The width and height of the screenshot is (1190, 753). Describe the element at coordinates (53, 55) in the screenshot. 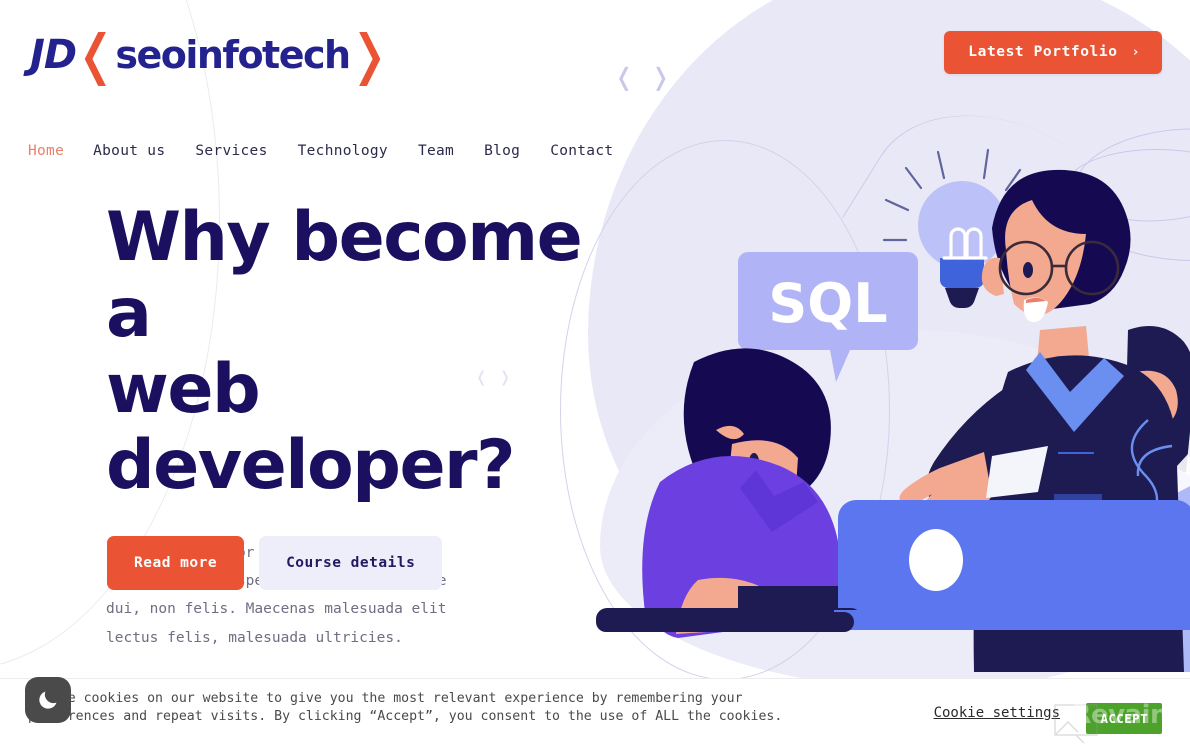

I see `logo-prefix: JD` at that location.